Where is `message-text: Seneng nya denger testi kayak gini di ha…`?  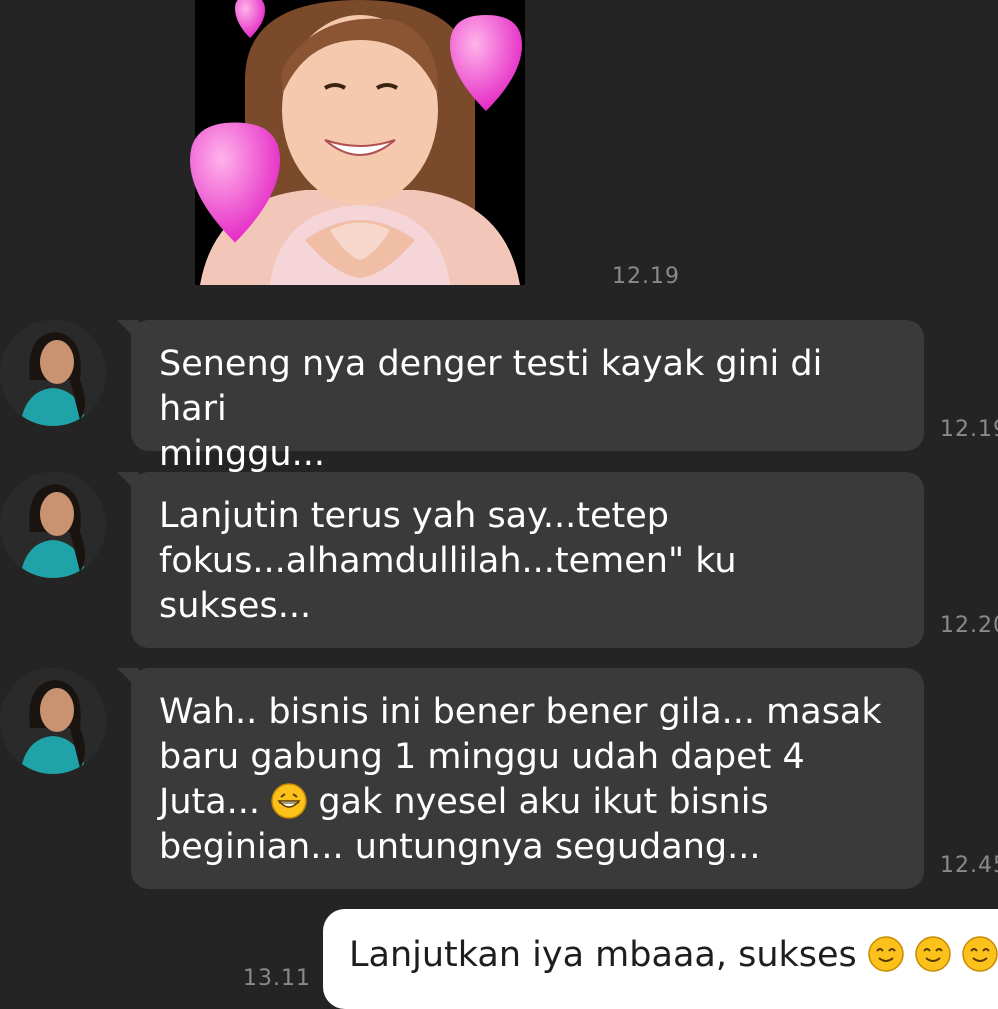 message-text: Seneng nya denger testi kayak gini di ha… is located at coordinates (491, 386).